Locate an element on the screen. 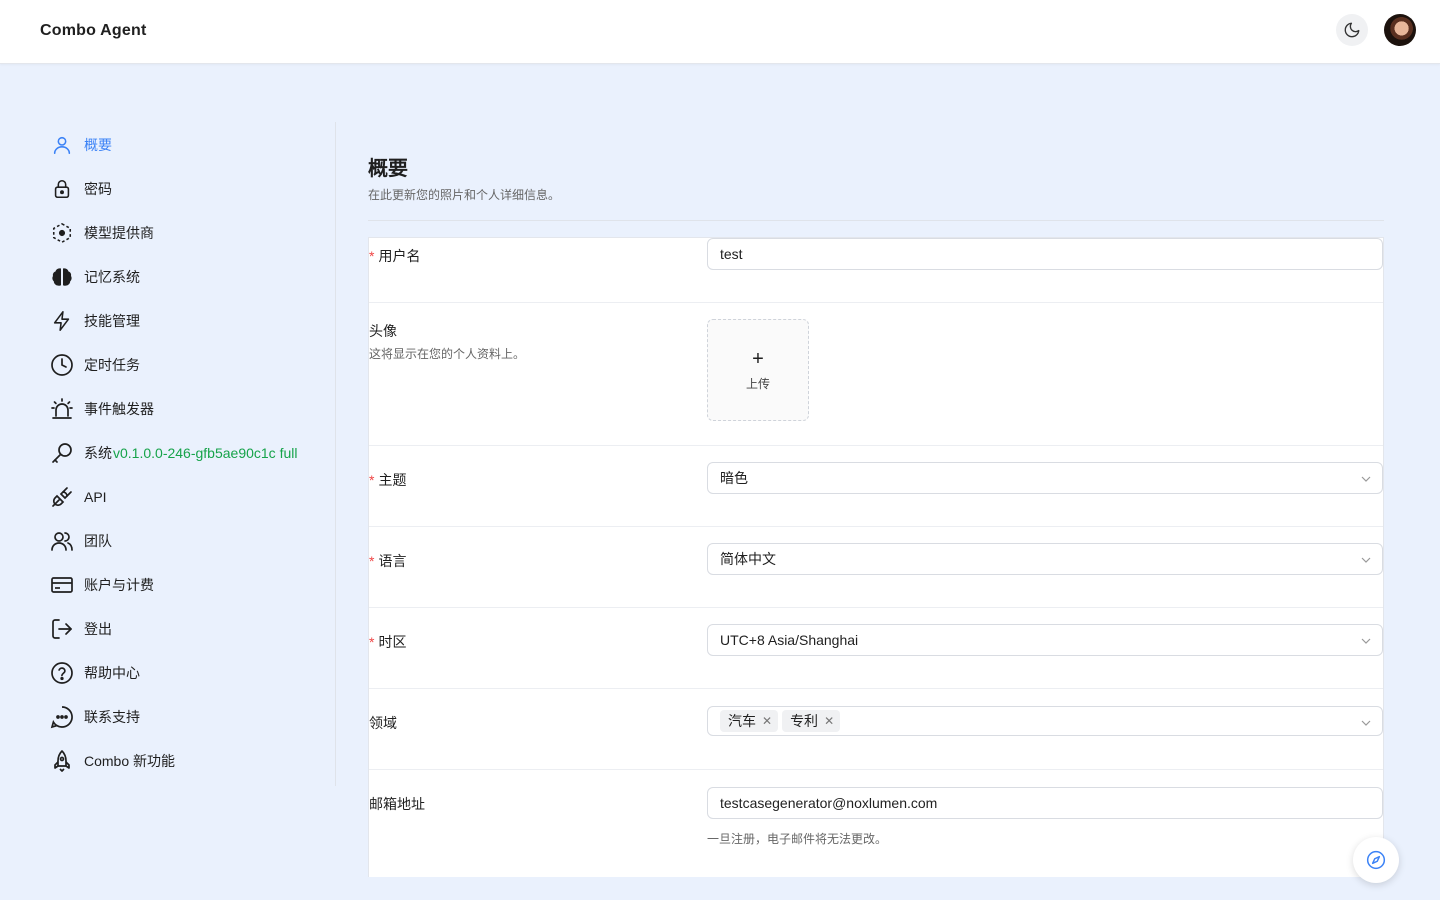  form-row-domain: 领域 汽车 ✕ 专利 ✕ is located at coordinates (876, 729).